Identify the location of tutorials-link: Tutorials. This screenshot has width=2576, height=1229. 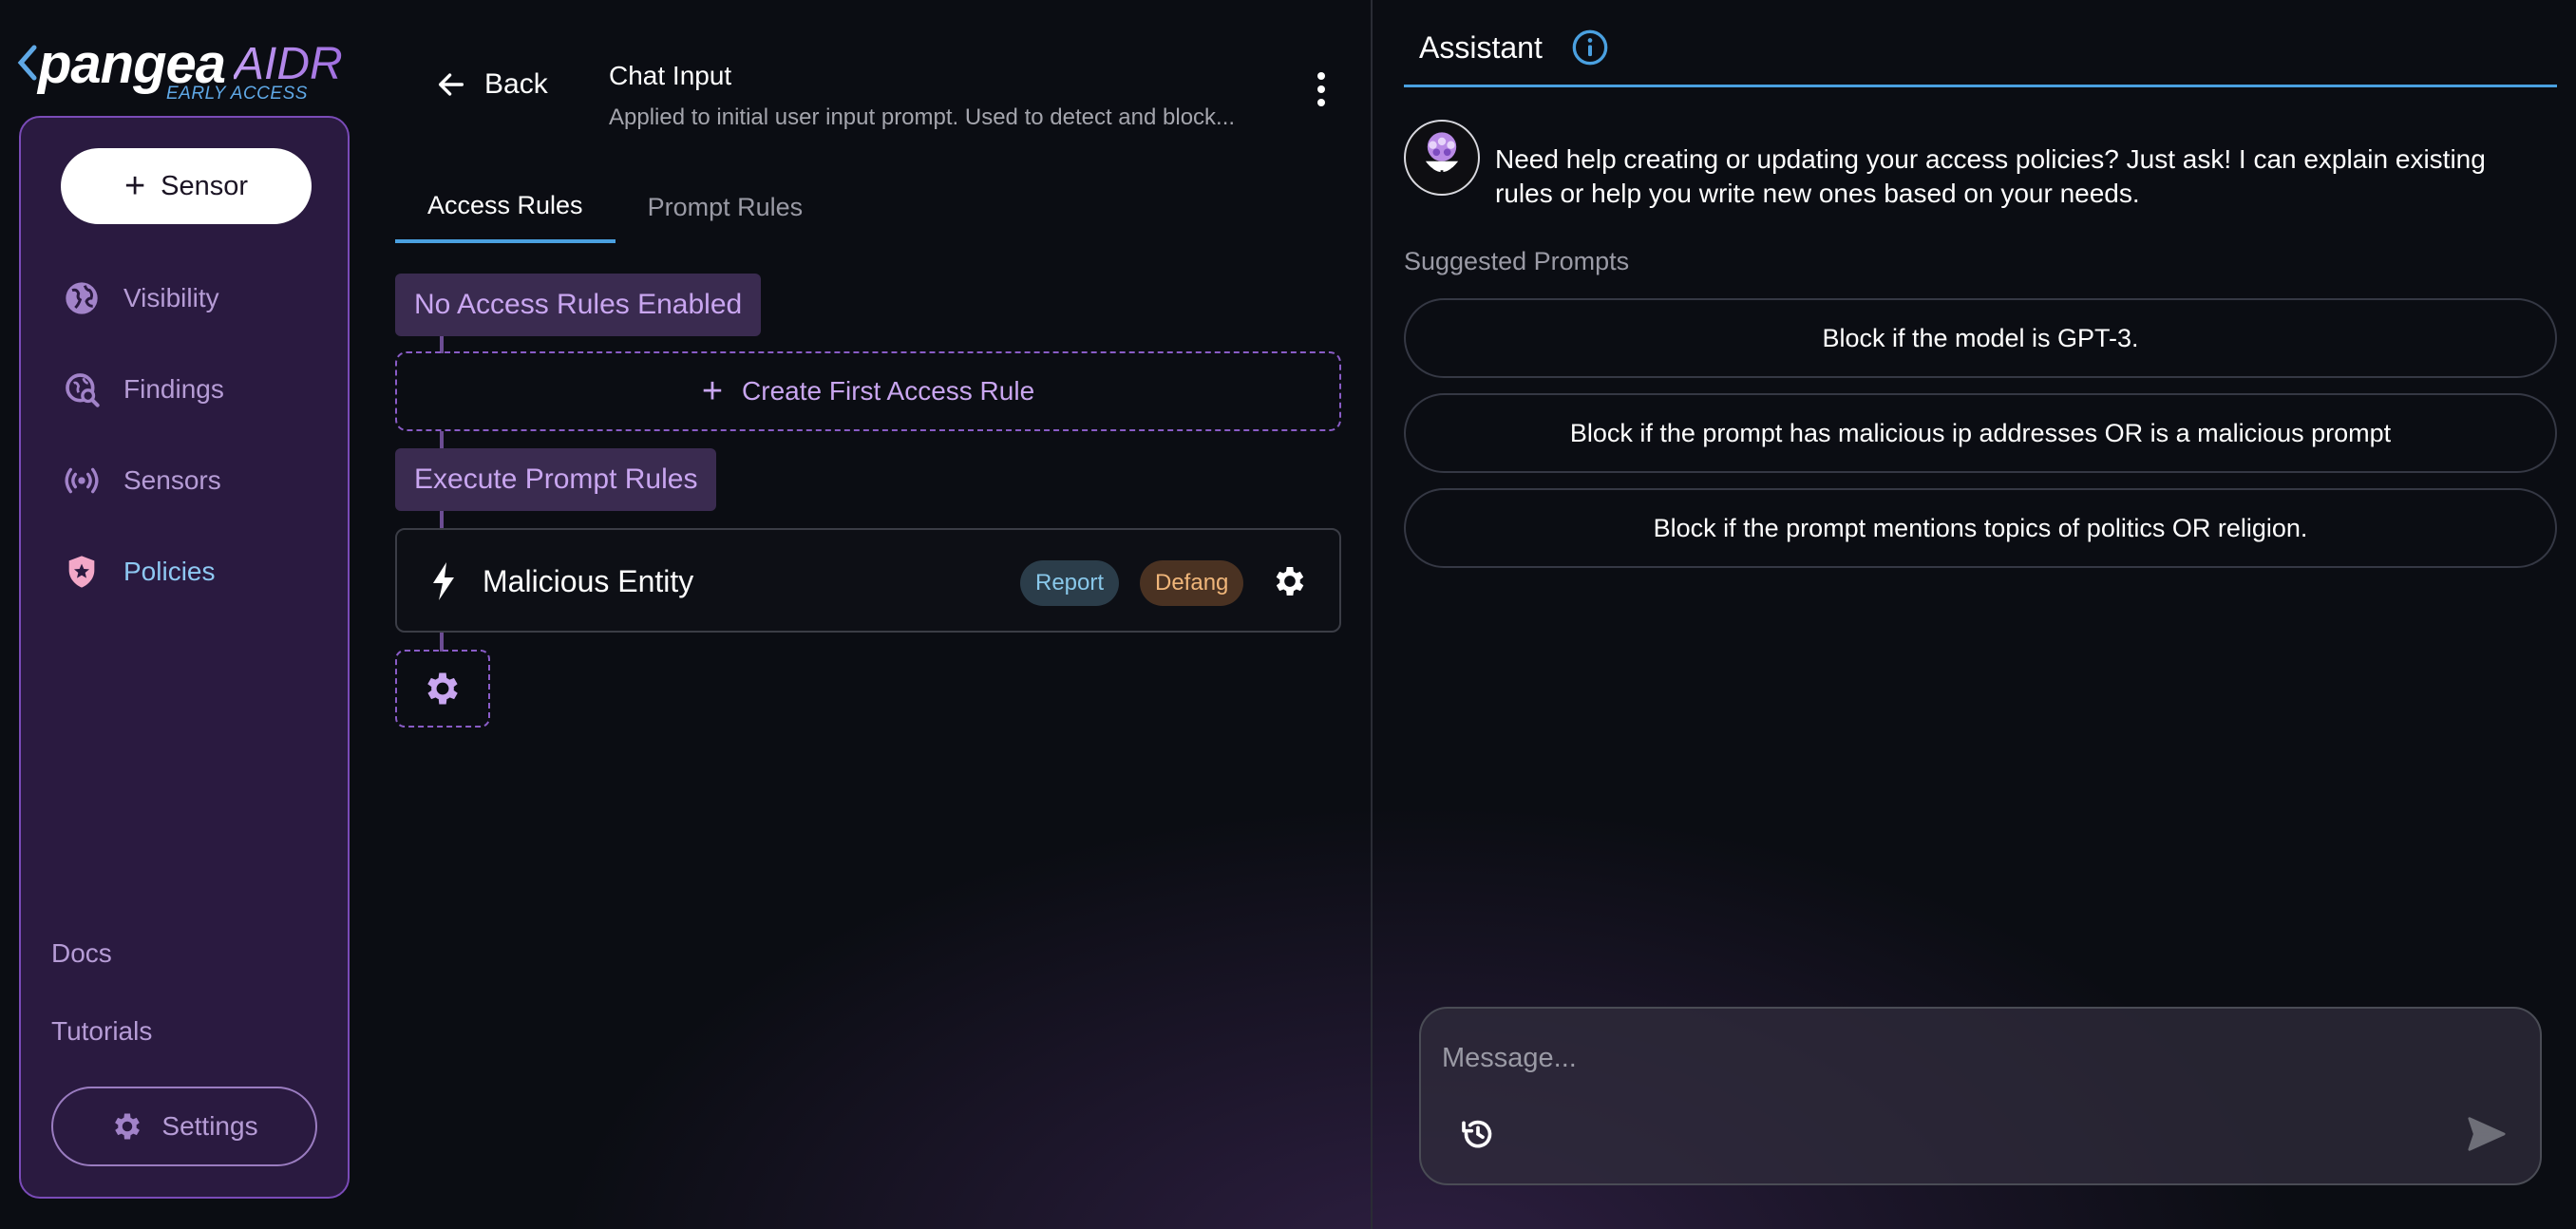
(101, 1031).